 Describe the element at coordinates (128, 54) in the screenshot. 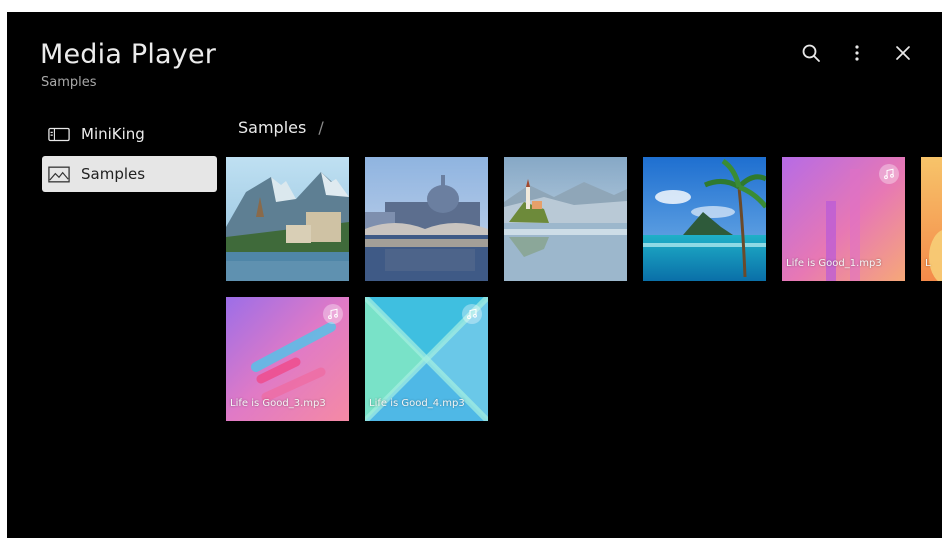

I see `app-title: Media Player` at that location.